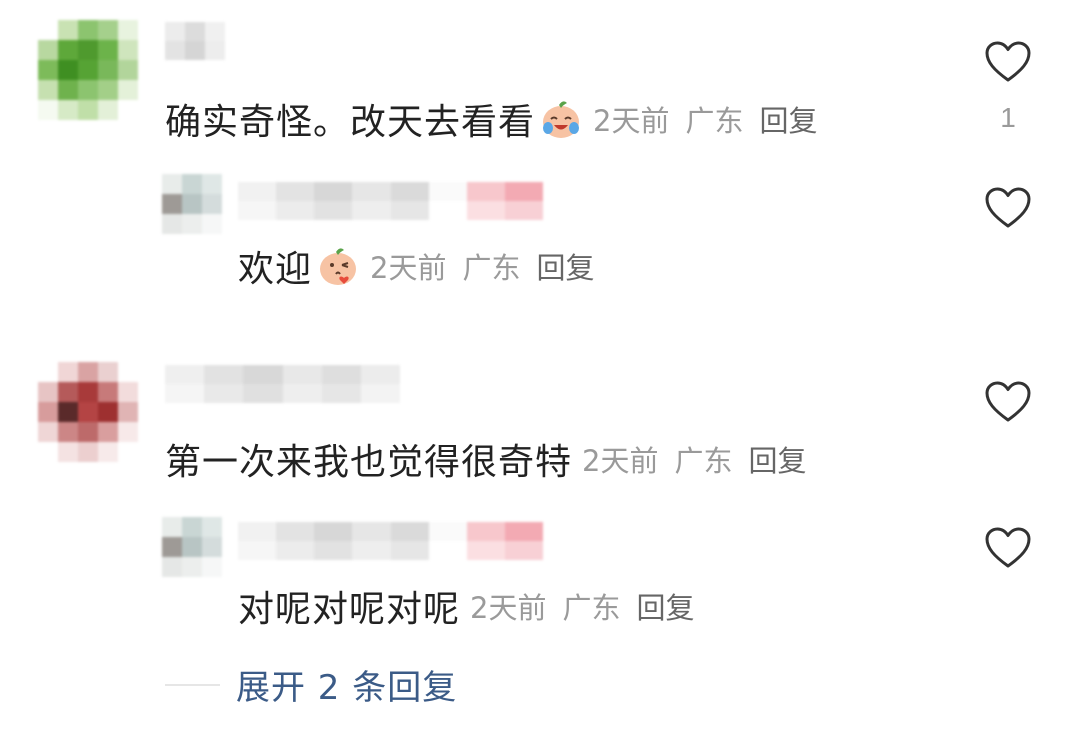 The height and width of the screenshot is (745, 1080). Describe the element at coordinates (350, 122) in the screenshot. I see `comment-text: 确实奇怪。改天去看看` at that location.